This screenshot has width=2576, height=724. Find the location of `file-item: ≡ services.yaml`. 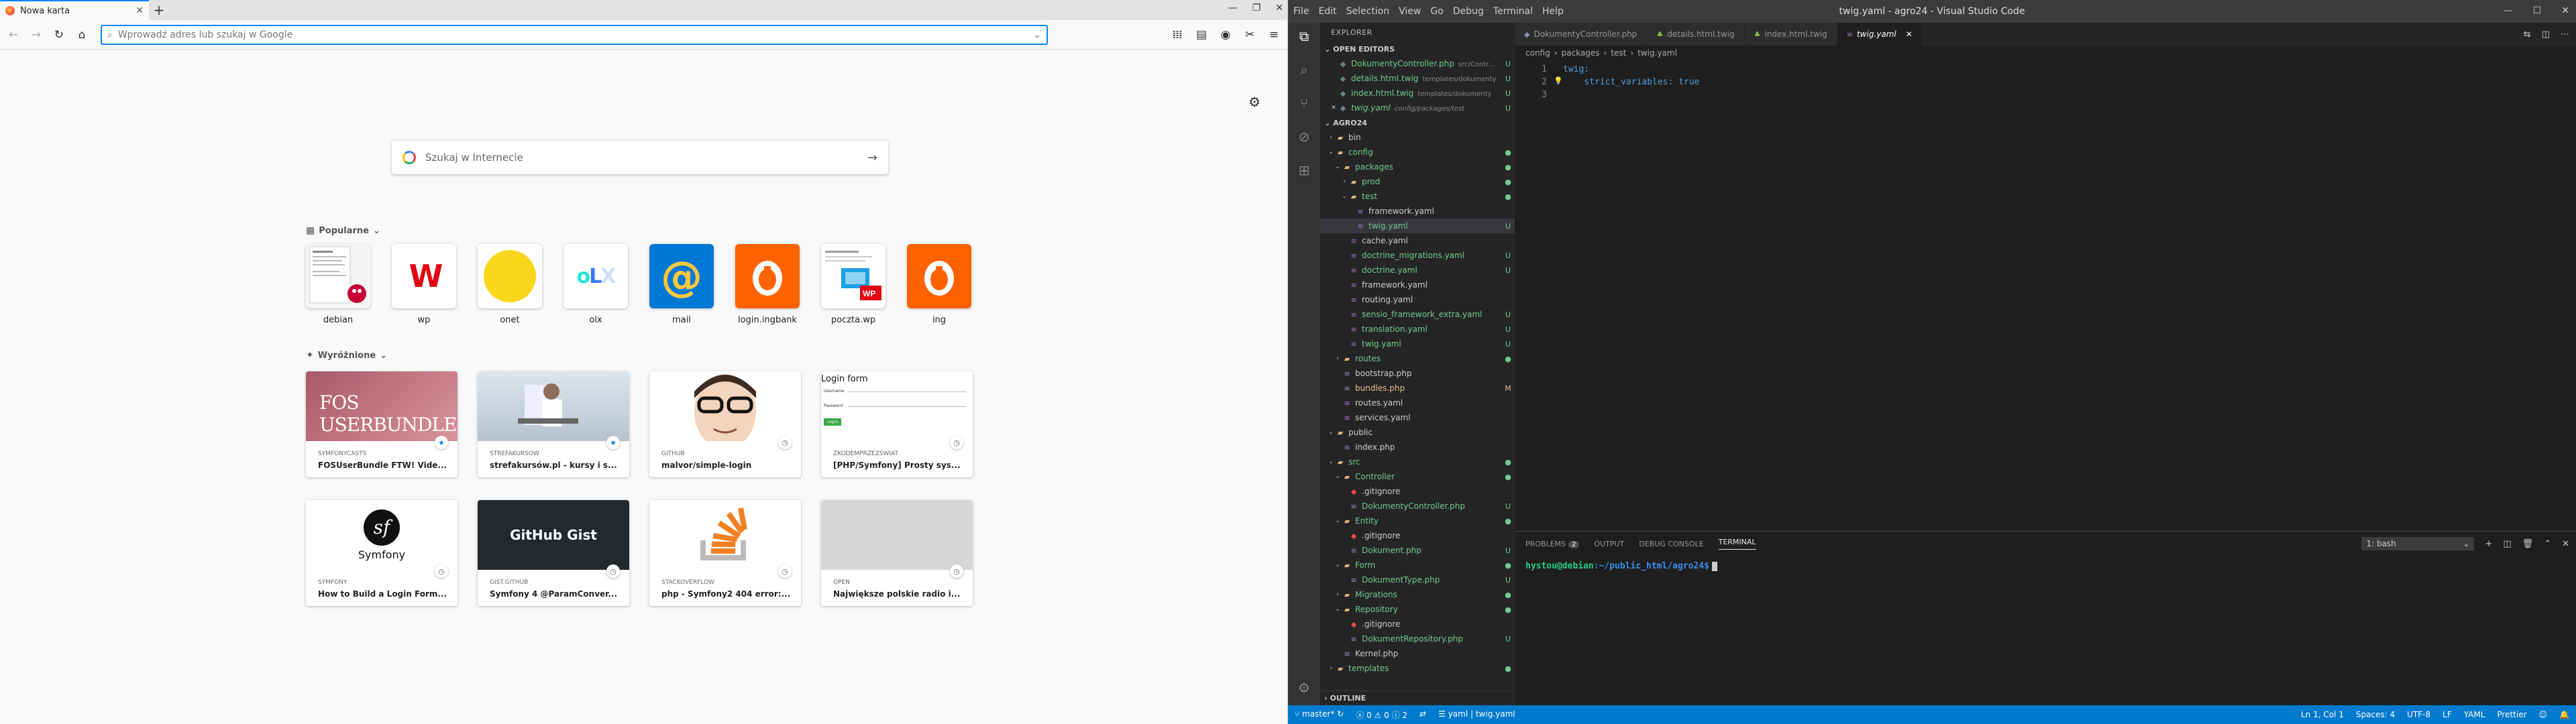

file-item: ≡ services.yaml is located at coordinates (1417, 417).